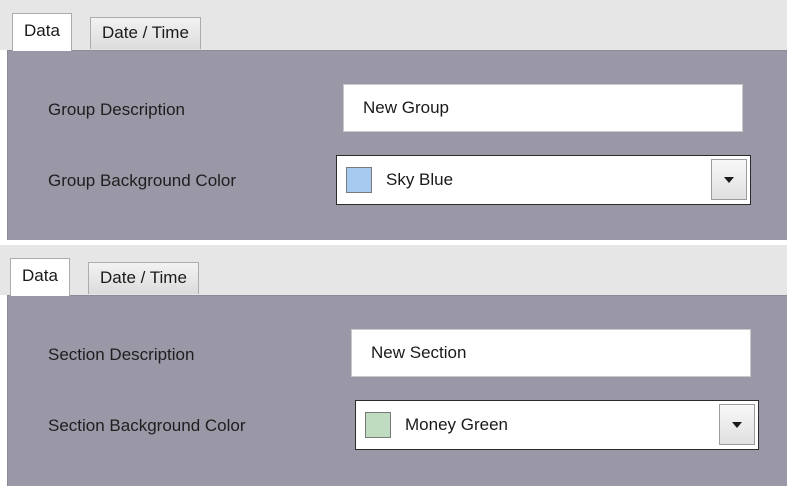  Describe the element at coordinates (543, 180) in the screenshot. I see `group-background-color-dropdown: Sky Blue` at that location.